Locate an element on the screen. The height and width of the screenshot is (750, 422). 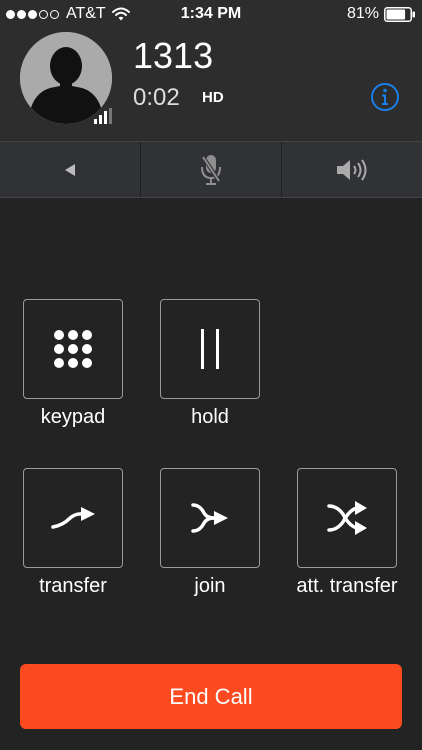
transfer-button is located at coordinates (73, 518).